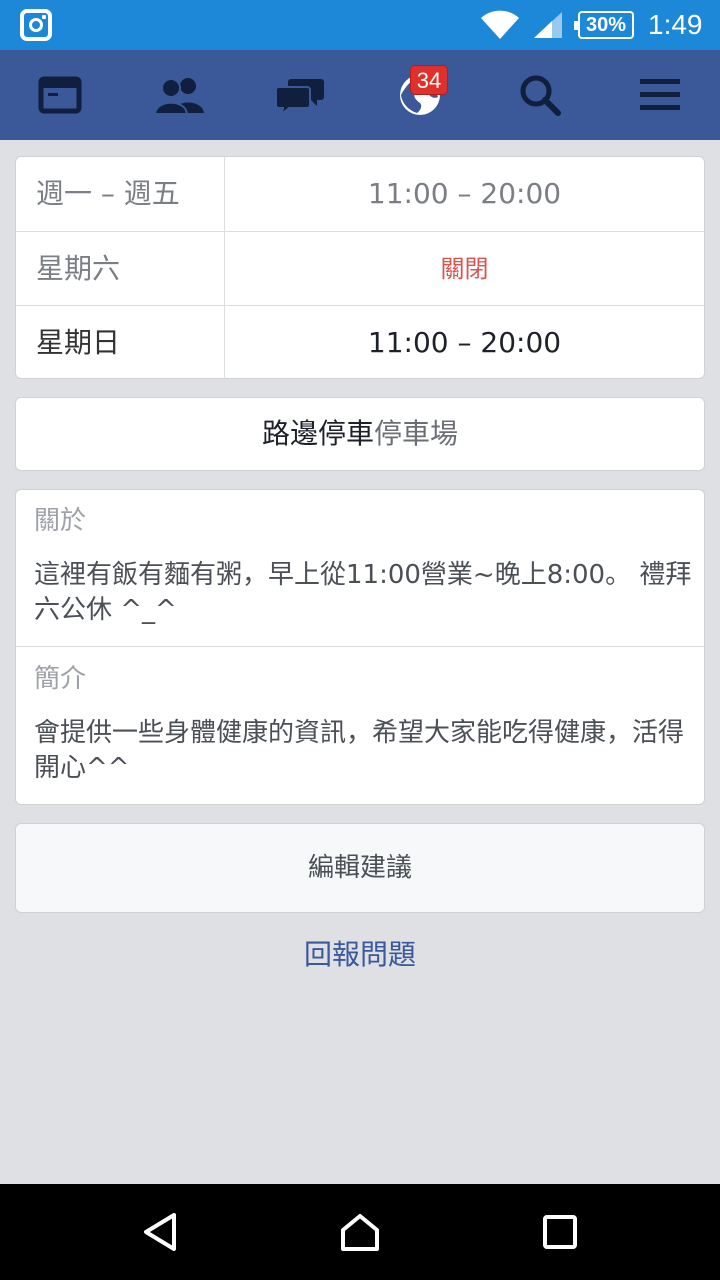  Describe the element at coordinates (429, 80) in the screenshot. I see `notification-badge: 34` at that location.